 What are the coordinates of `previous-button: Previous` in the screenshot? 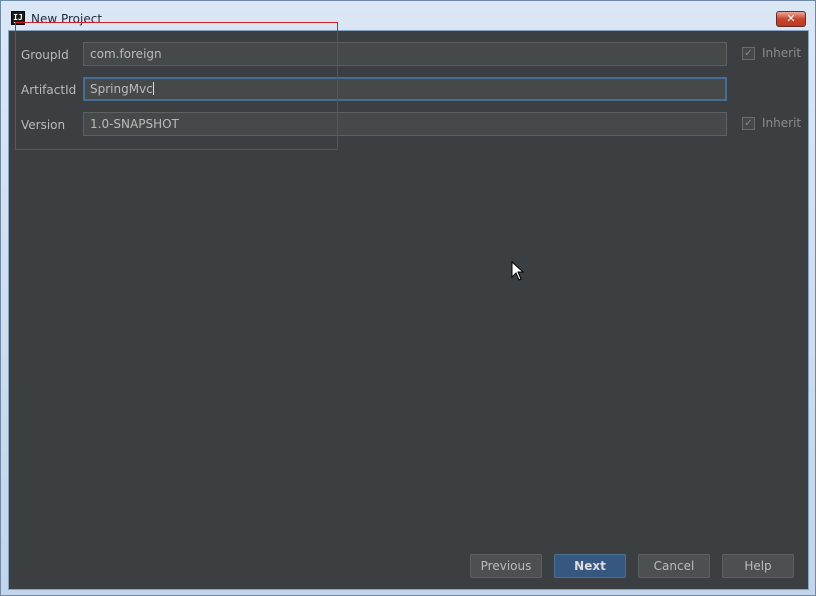 It's located at (506, 566).